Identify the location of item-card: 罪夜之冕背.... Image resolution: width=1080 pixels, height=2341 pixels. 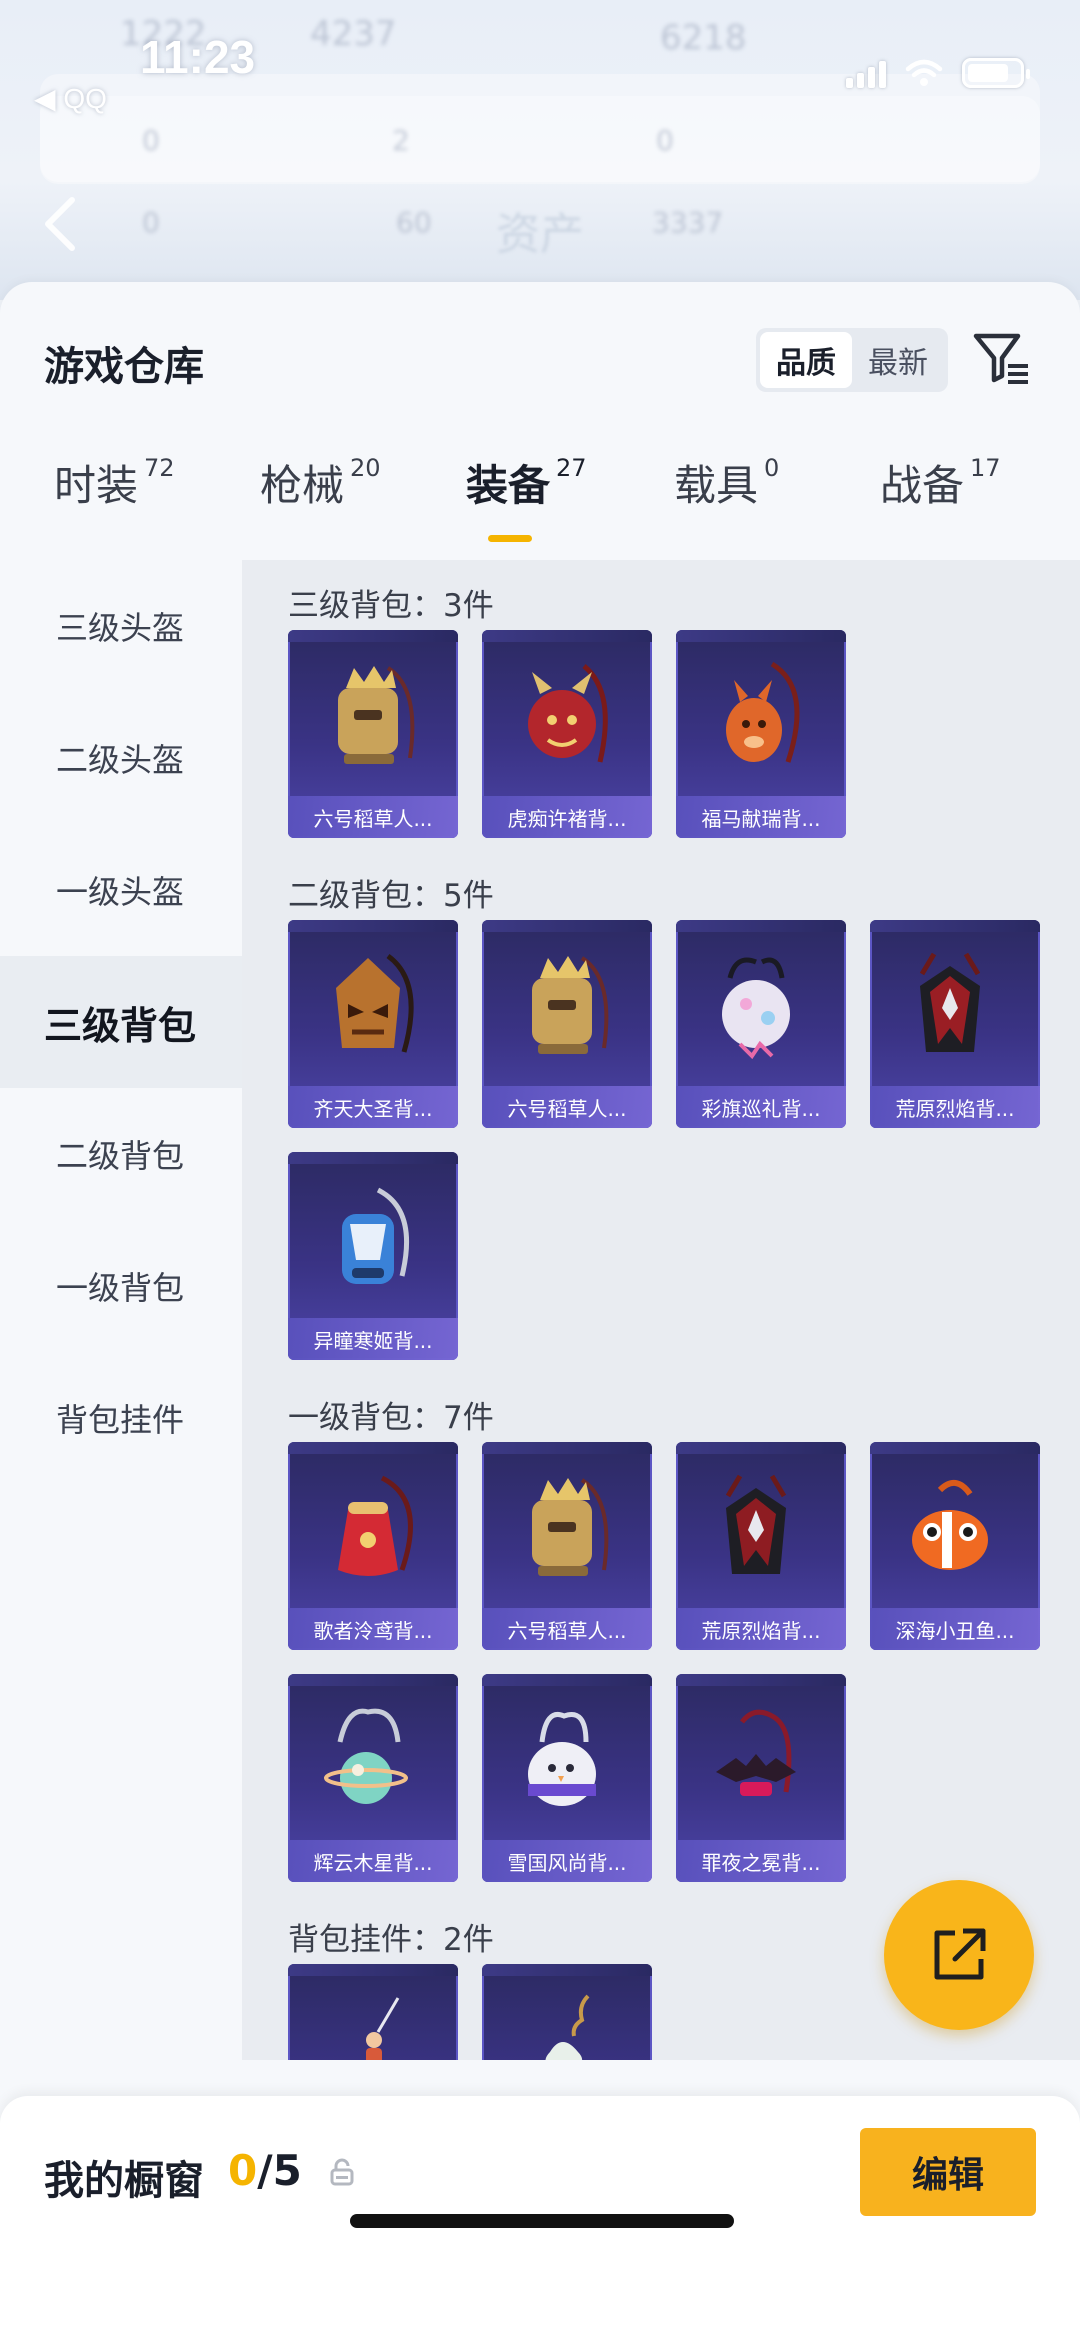
(761, 1778).